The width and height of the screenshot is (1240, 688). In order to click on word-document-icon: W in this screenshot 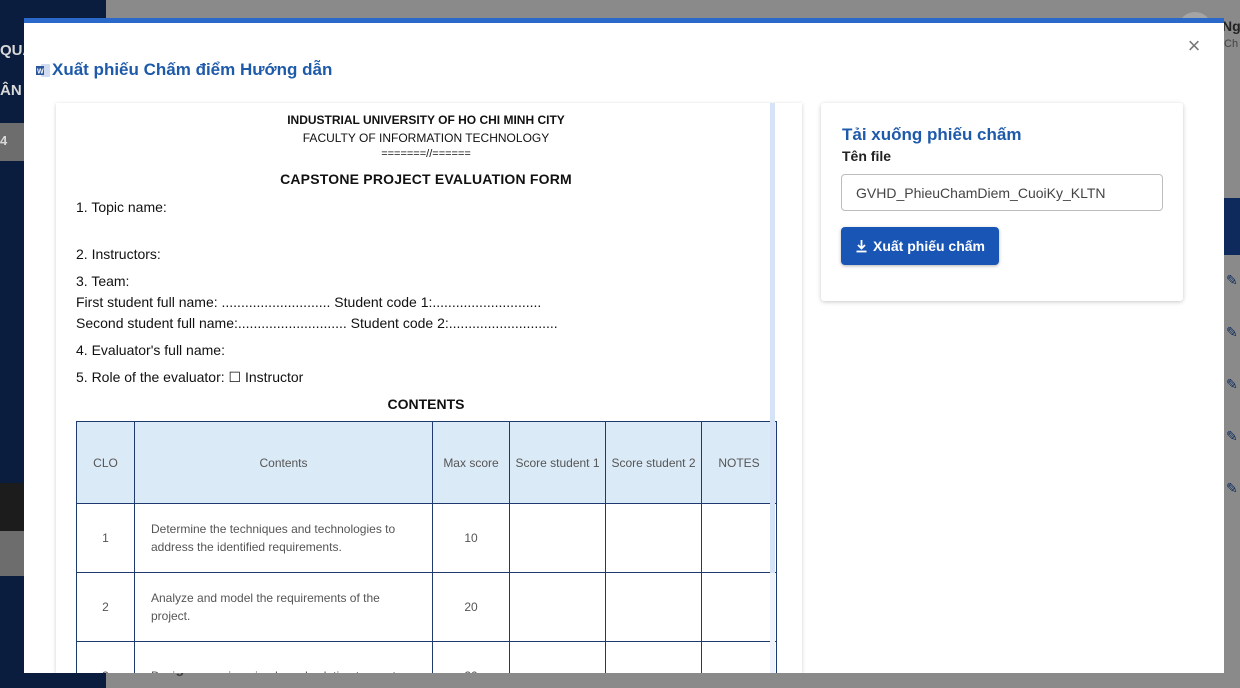, I will do `click(43, 70)`.